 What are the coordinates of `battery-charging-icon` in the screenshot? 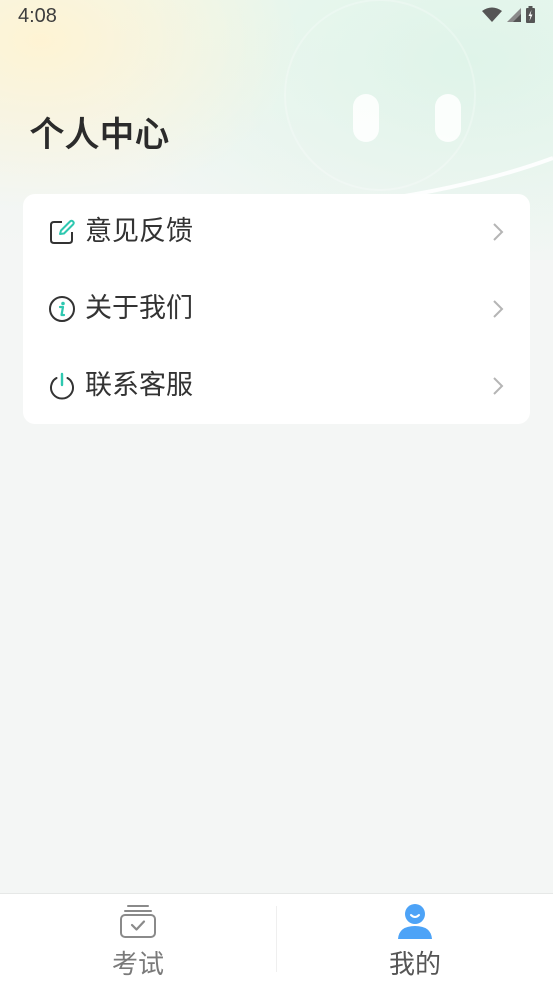 It's located at (530, 14).